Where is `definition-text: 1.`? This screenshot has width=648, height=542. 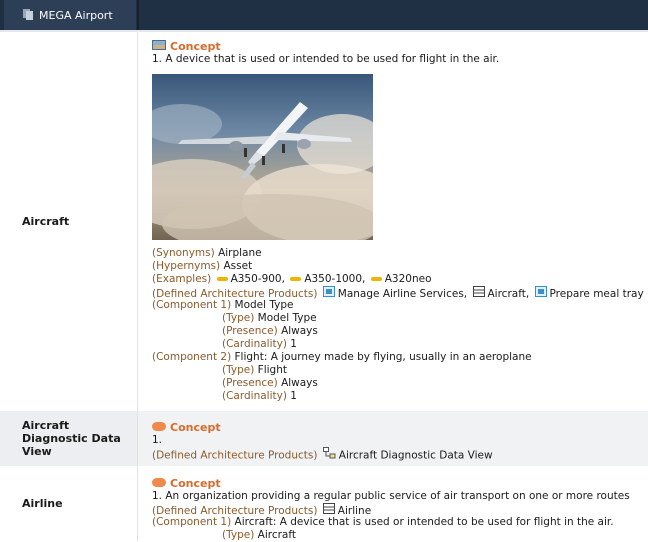 definition-text: 1. is located at coordinates (157, 440).